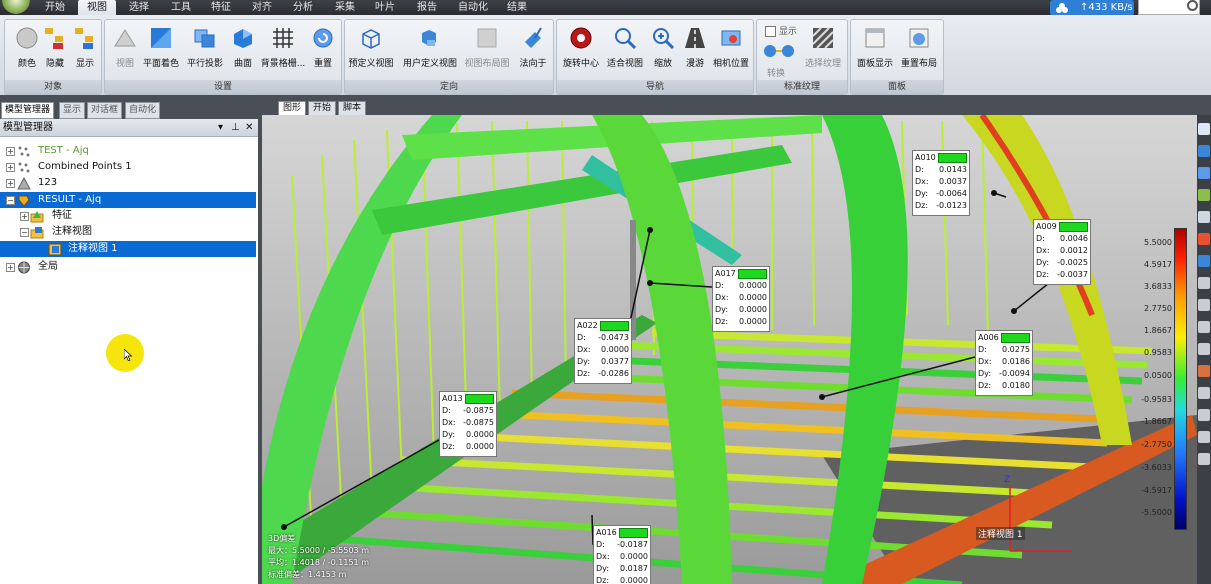 The width and height of the screenshot is (1211, 584). Describe the element at coordinates (235, 127) in the screenshot. I see `pin-icon: ⊥` at that location.